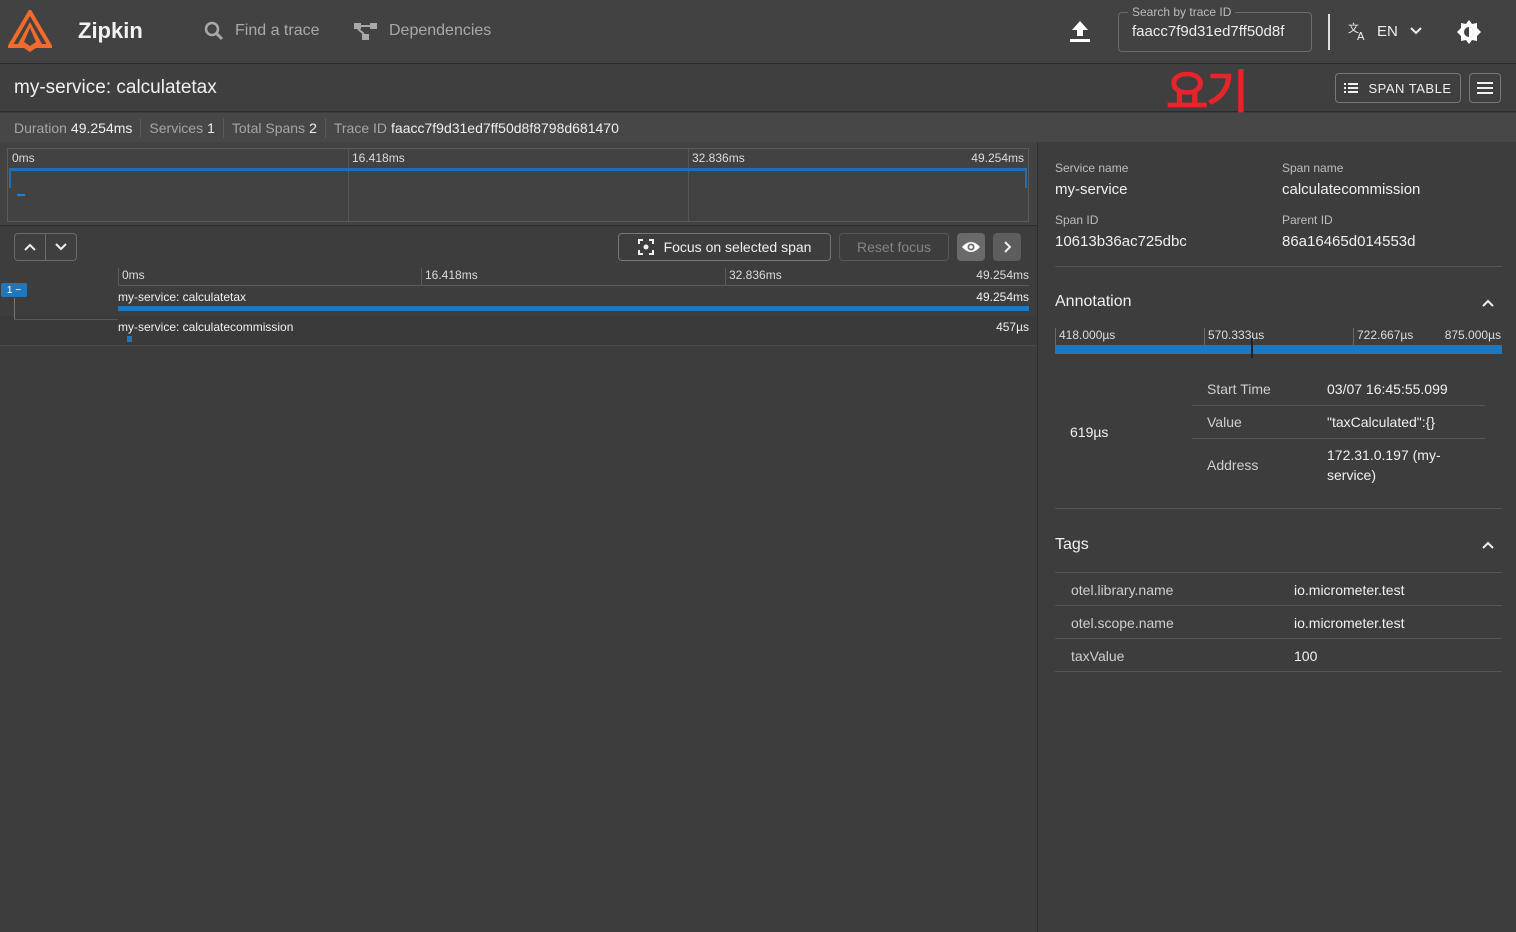  What do you see at coordinates (360, 127) in the screenshot?
I see `stat-trace-id-label: Trace ID` at bounding box center [360, 127].